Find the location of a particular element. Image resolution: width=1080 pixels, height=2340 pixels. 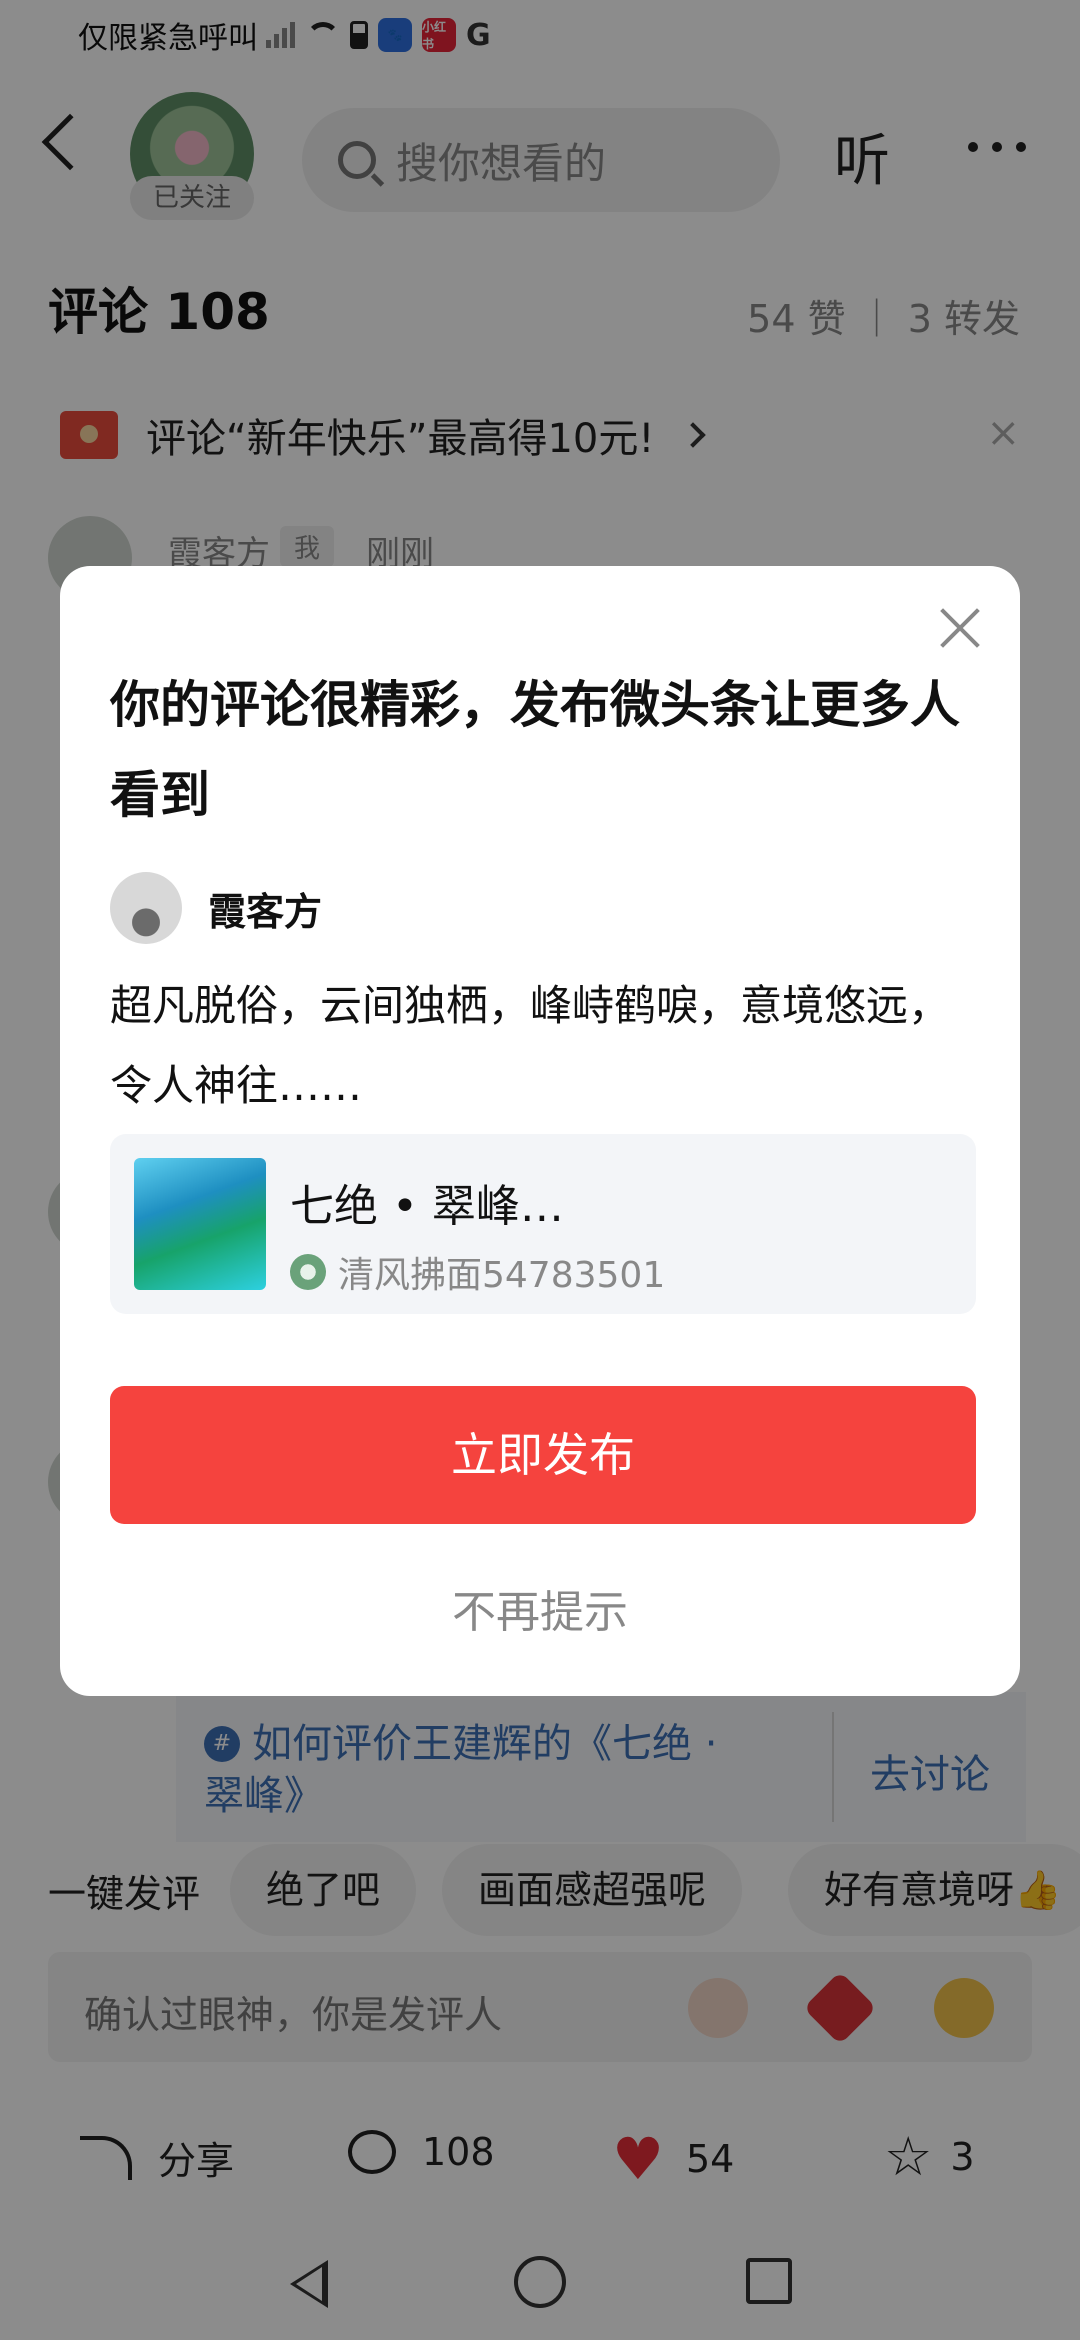

article-card: 七绝 • 翠峰… 清风拂面54783501 is located at coordinates (543, 1224).